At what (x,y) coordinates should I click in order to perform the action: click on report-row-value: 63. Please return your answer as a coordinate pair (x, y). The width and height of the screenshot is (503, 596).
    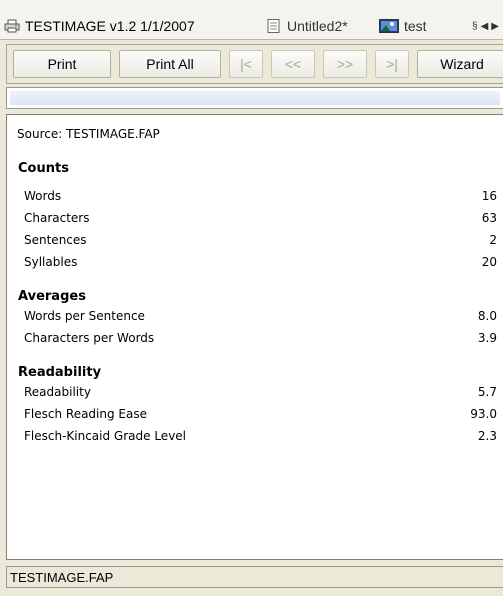
    Looking at the image, I should click on (489, 218).